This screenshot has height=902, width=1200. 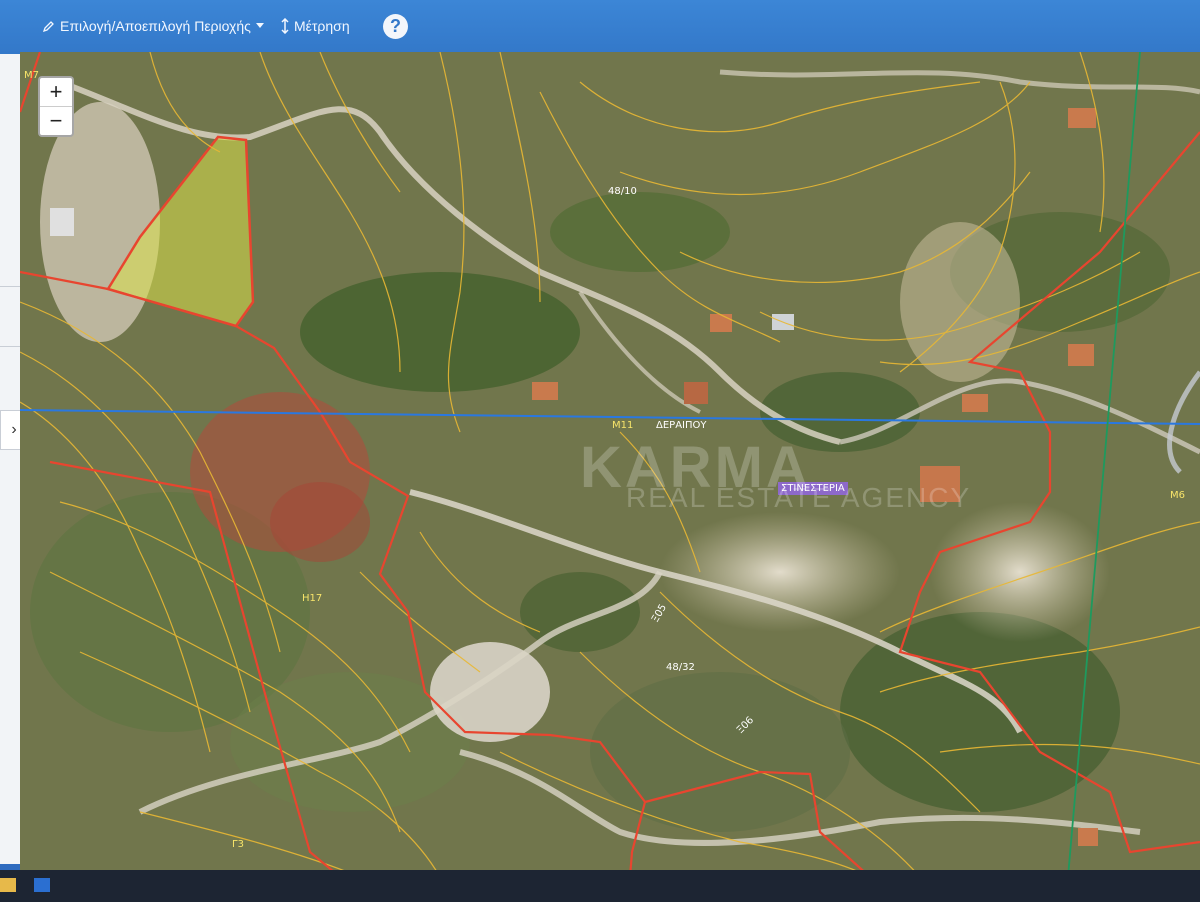 I want to click on measure-arrows-icon, so click(x=285, y=26).